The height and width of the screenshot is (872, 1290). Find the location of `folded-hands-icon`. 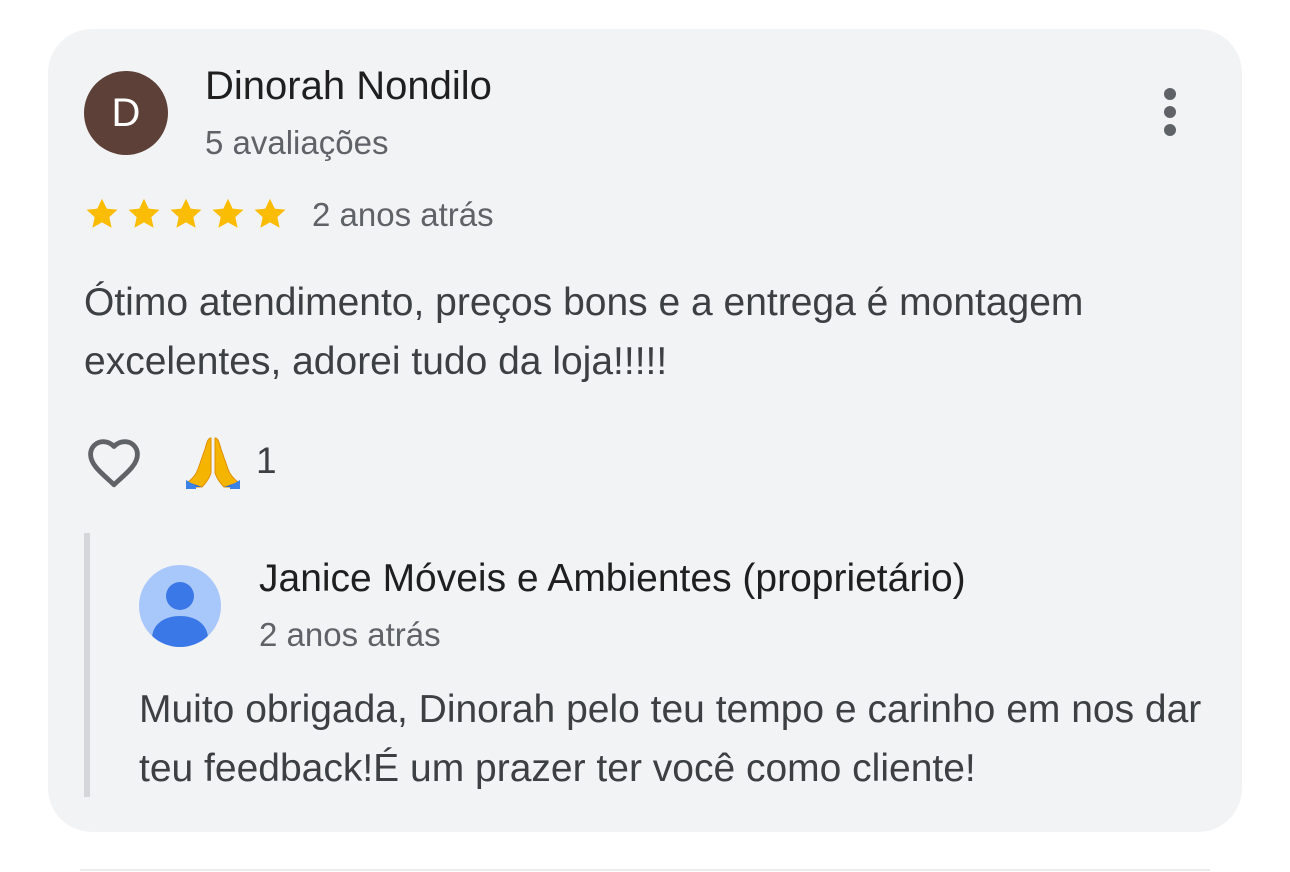

folded-hands-icon is located at coordinates (213, 463).